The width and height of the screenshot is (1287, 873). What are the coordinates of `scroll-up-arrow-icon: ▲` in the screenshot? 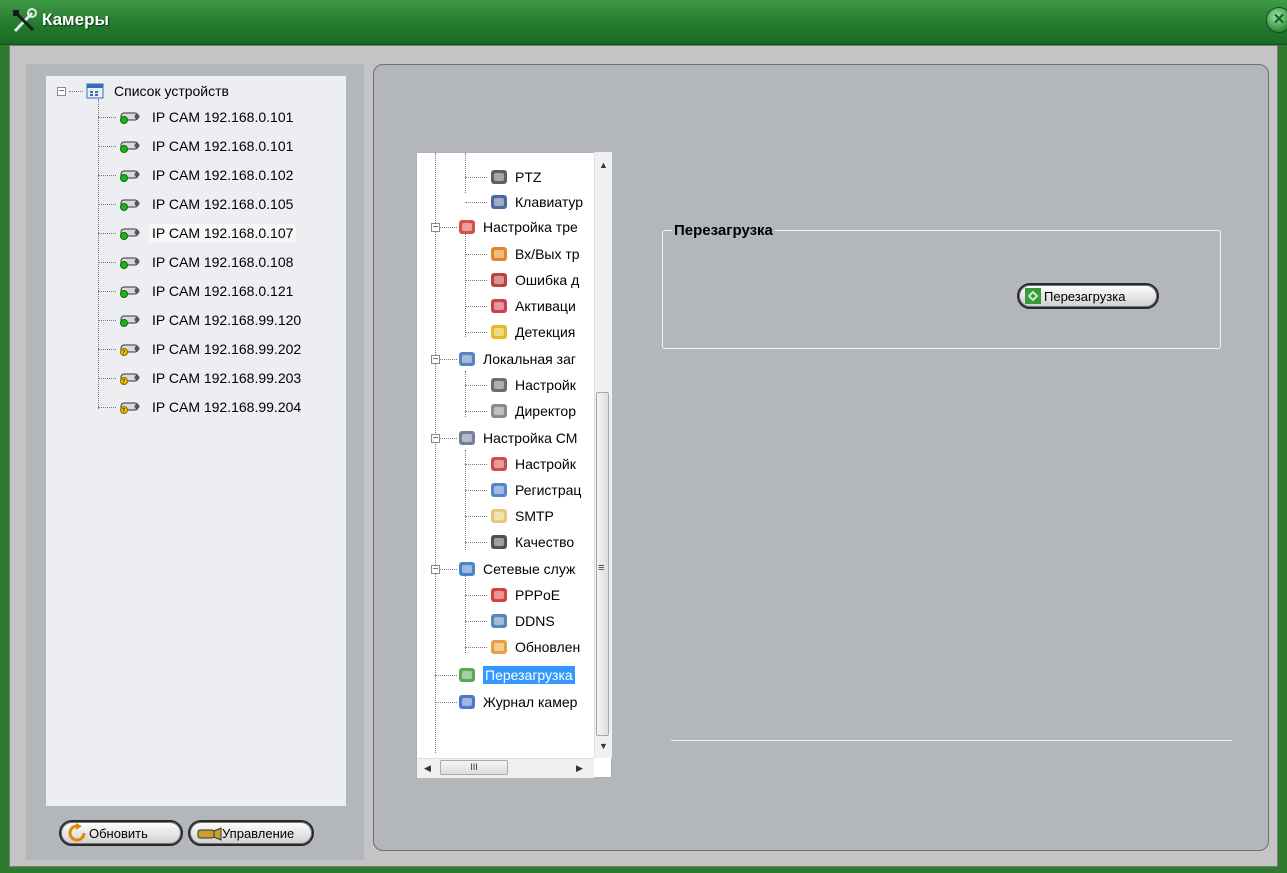 It's located at (603, 165).